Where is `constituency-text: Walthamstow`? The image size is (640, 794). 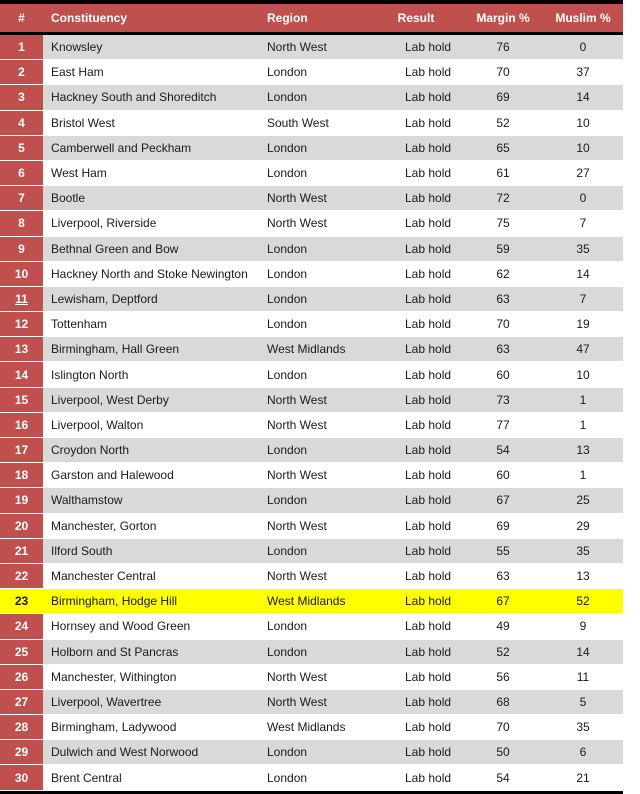
constituency-text: Walthamstow is located at coordinates (87, 500).